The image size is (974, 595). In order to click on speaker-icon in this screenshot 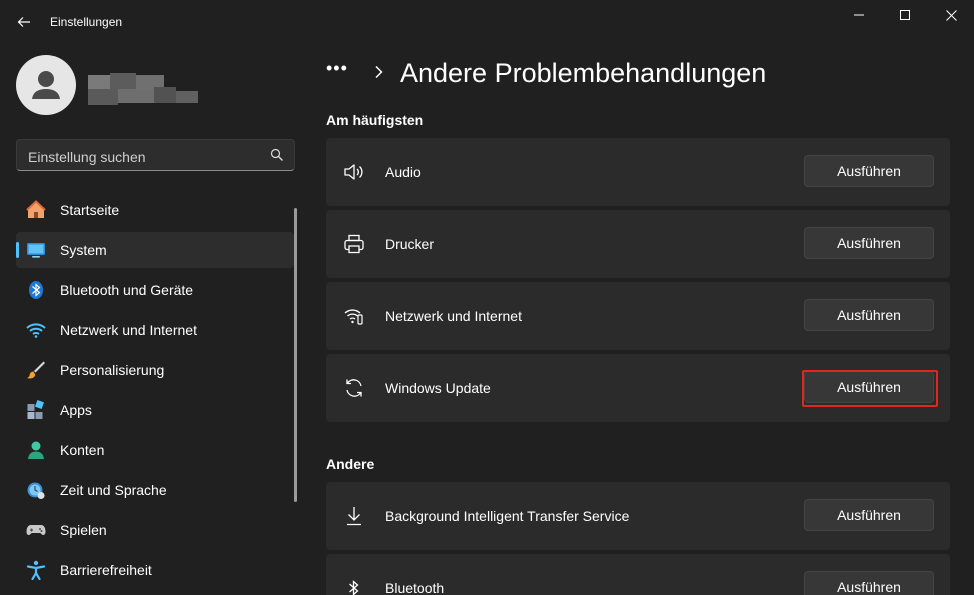, I will do `click(354, 172)`.